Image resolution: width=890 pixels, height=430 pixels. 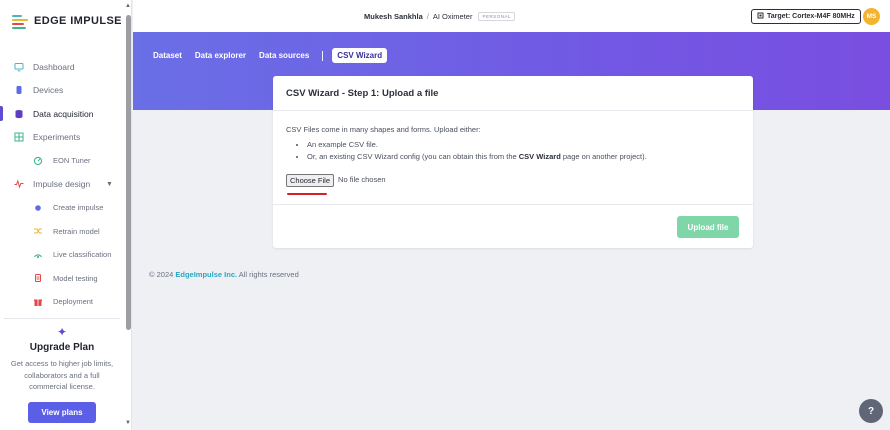 I want to click on sidebar-scrollbar, so click(x=128, y=172).